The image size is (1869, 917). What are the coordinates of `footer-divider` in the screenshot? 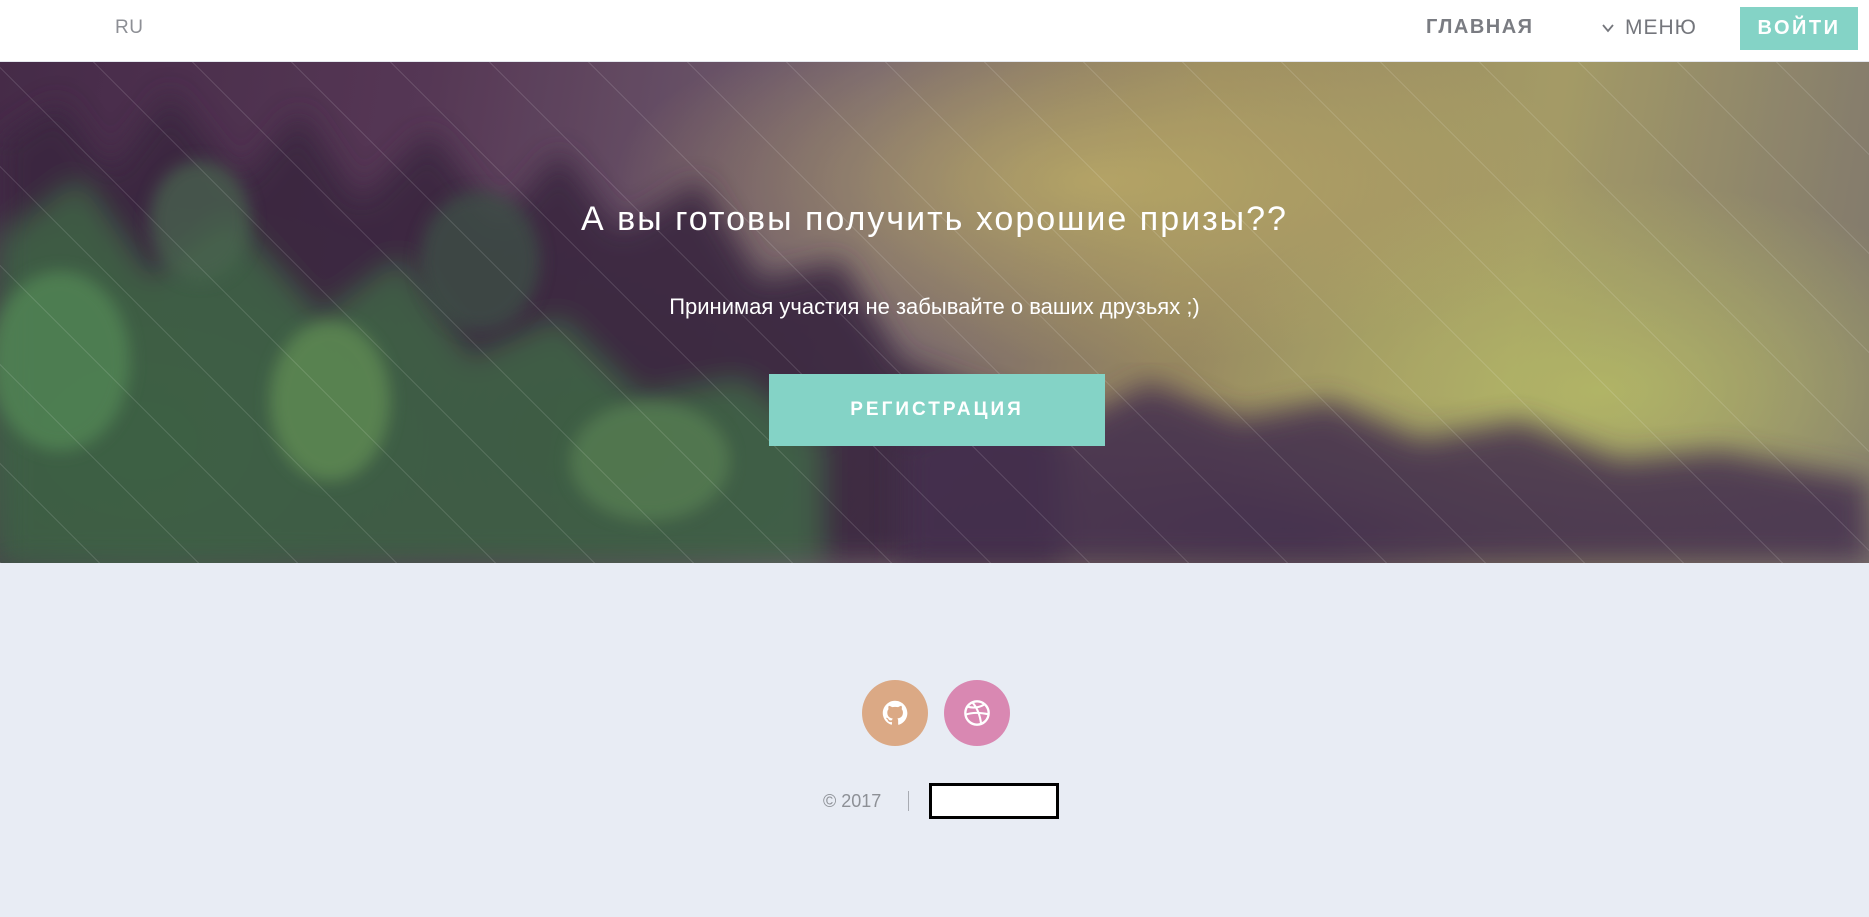 It's located at (908, 801).